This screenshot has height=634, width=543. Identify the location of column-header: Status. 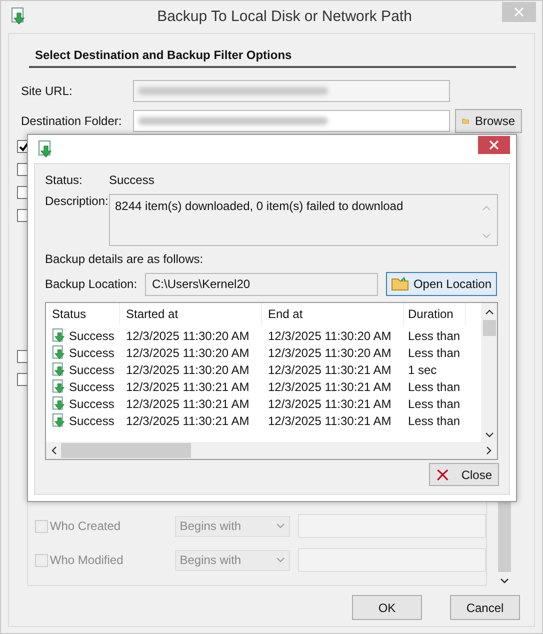
(83, 314).